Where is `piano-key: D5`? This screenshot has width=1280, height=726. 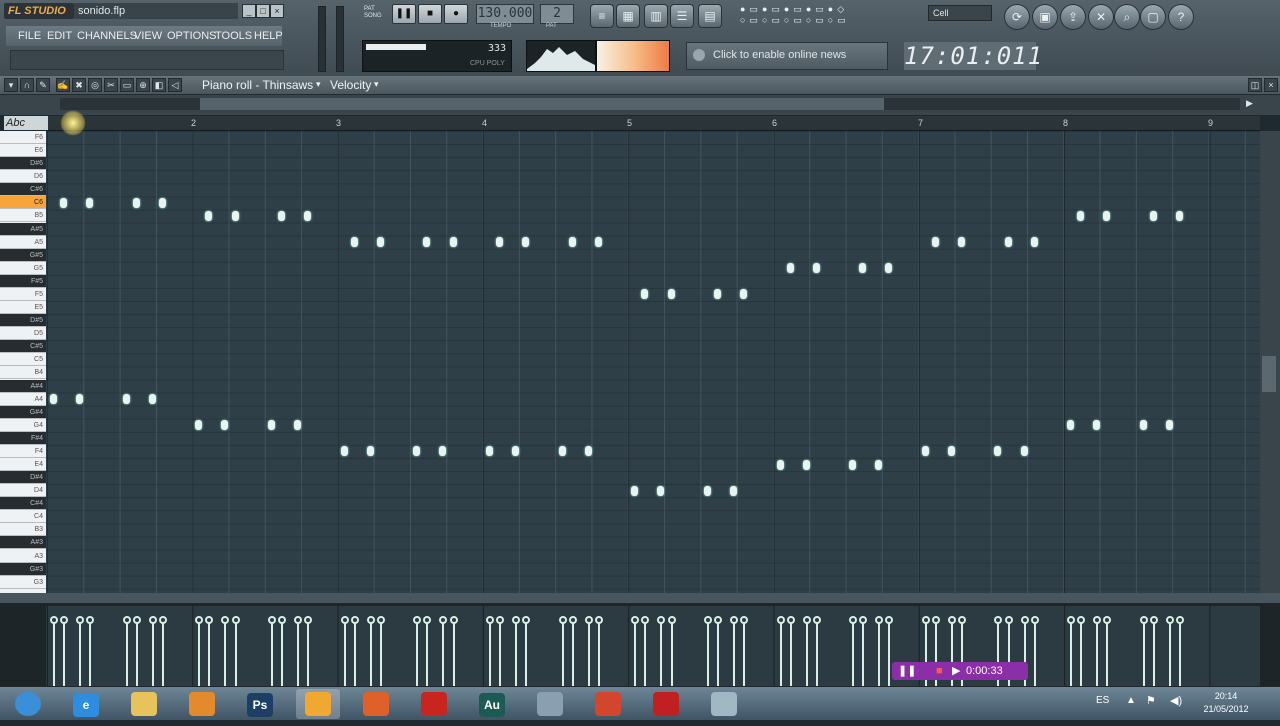 piano-key: D5 is located at coordinates (23, 334).